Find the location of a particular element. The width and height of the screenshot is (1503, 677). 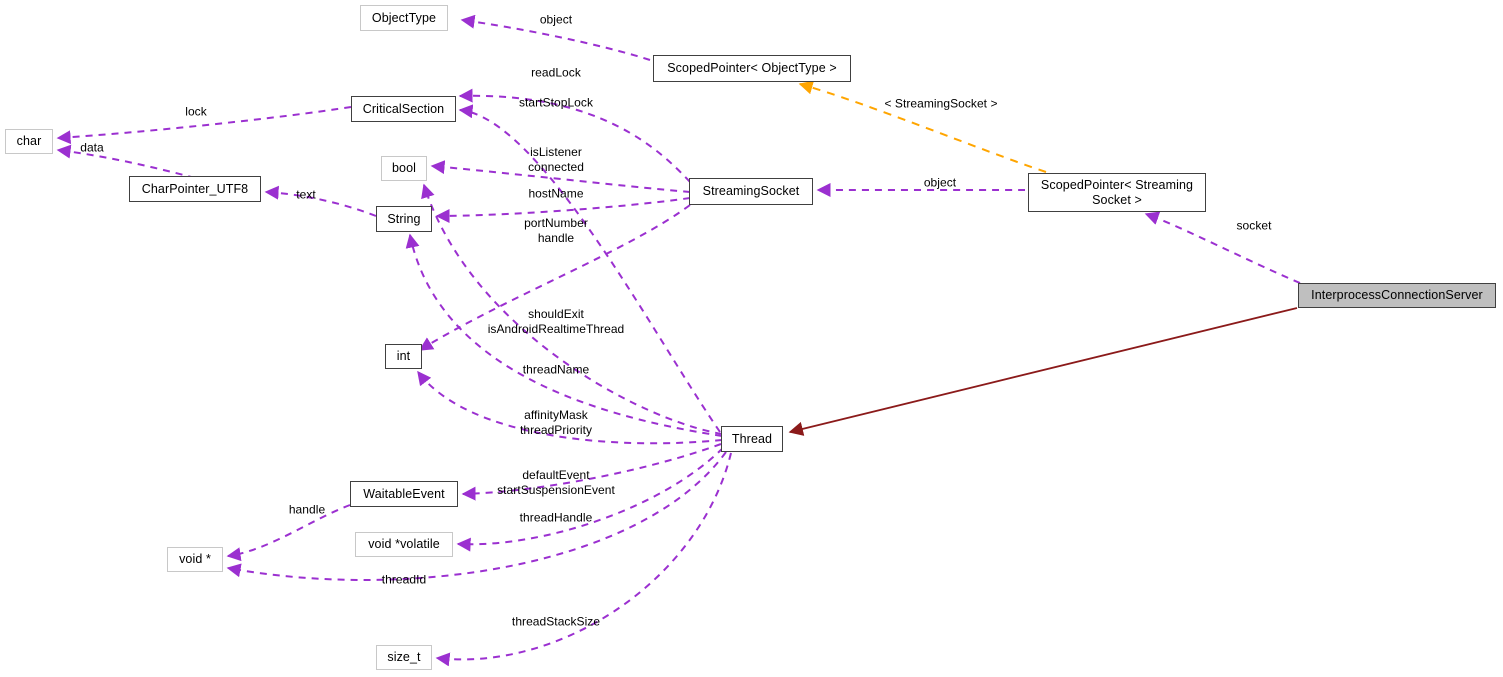

edge-inheritance-thread is located at coordinates (1043, 371).